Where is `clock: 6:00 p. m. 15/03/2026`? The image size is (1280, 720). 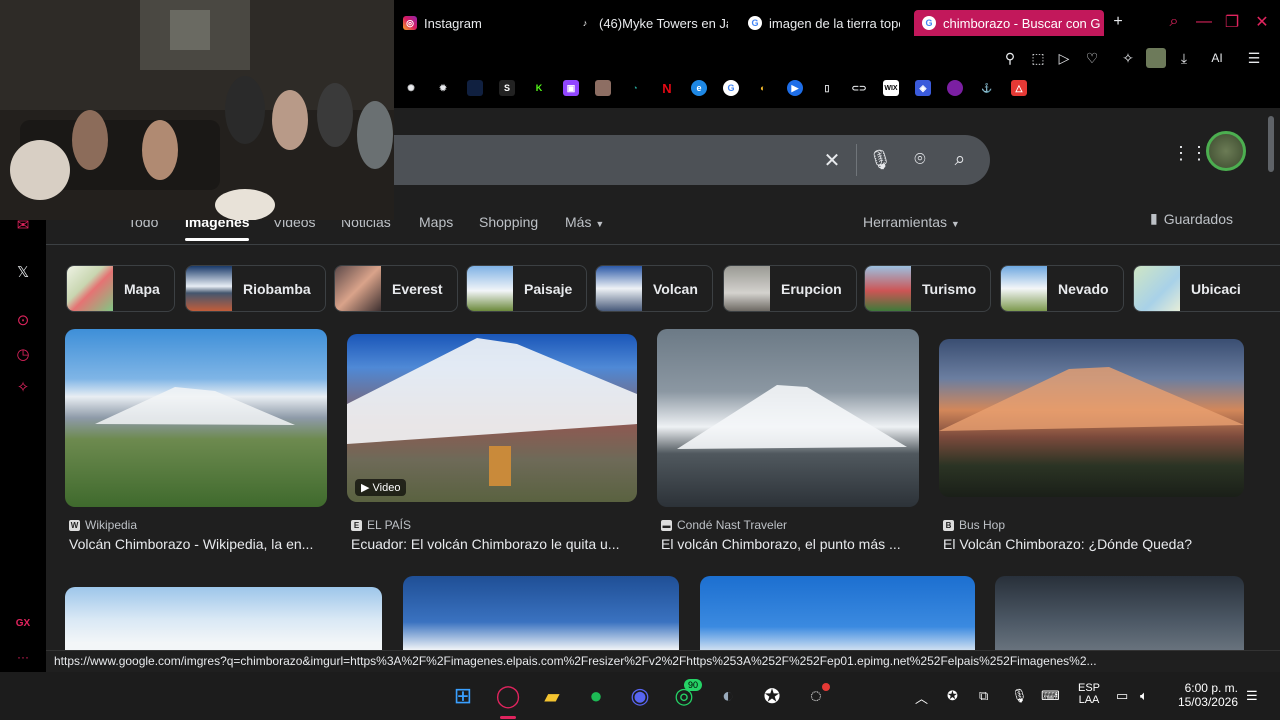
clock: 6:00 p. m. 15/03/2026 is located at coordinates (1203, 695).